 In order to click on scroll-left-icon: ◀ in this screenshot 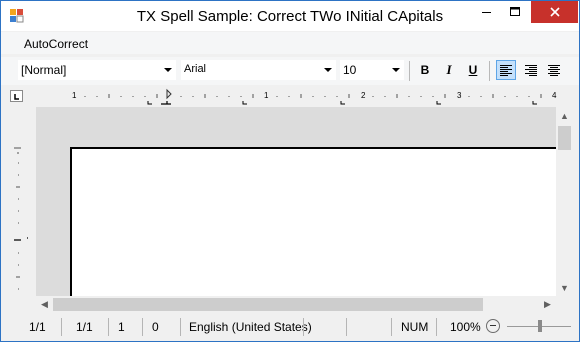, I will do `click(44, 304)`.